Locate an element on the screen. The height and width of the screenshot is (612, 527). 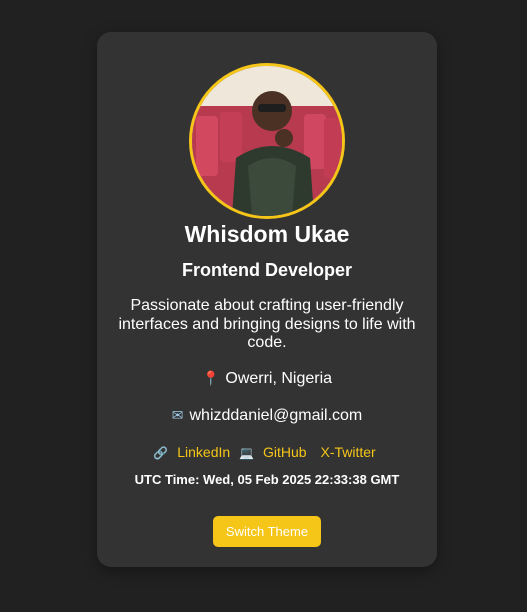
pin-icon: 📍 is located at coordinates (210, 379).